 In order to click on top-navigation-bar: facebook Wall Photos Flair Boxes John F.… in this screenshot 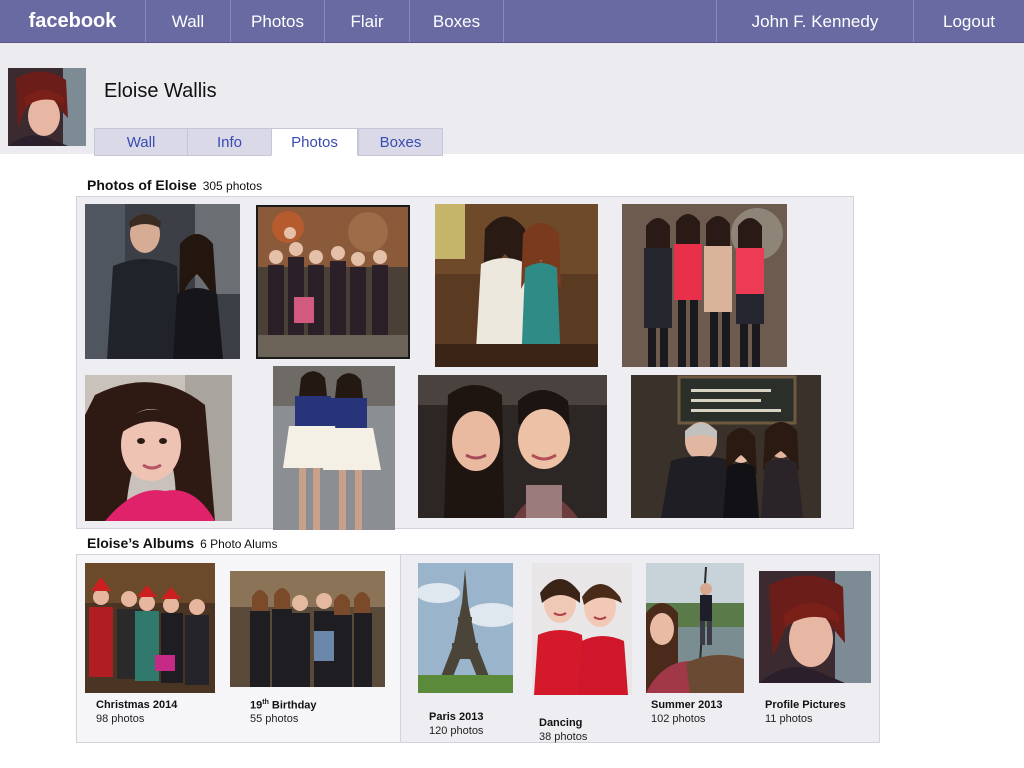, I will do `click(512, 21)`.